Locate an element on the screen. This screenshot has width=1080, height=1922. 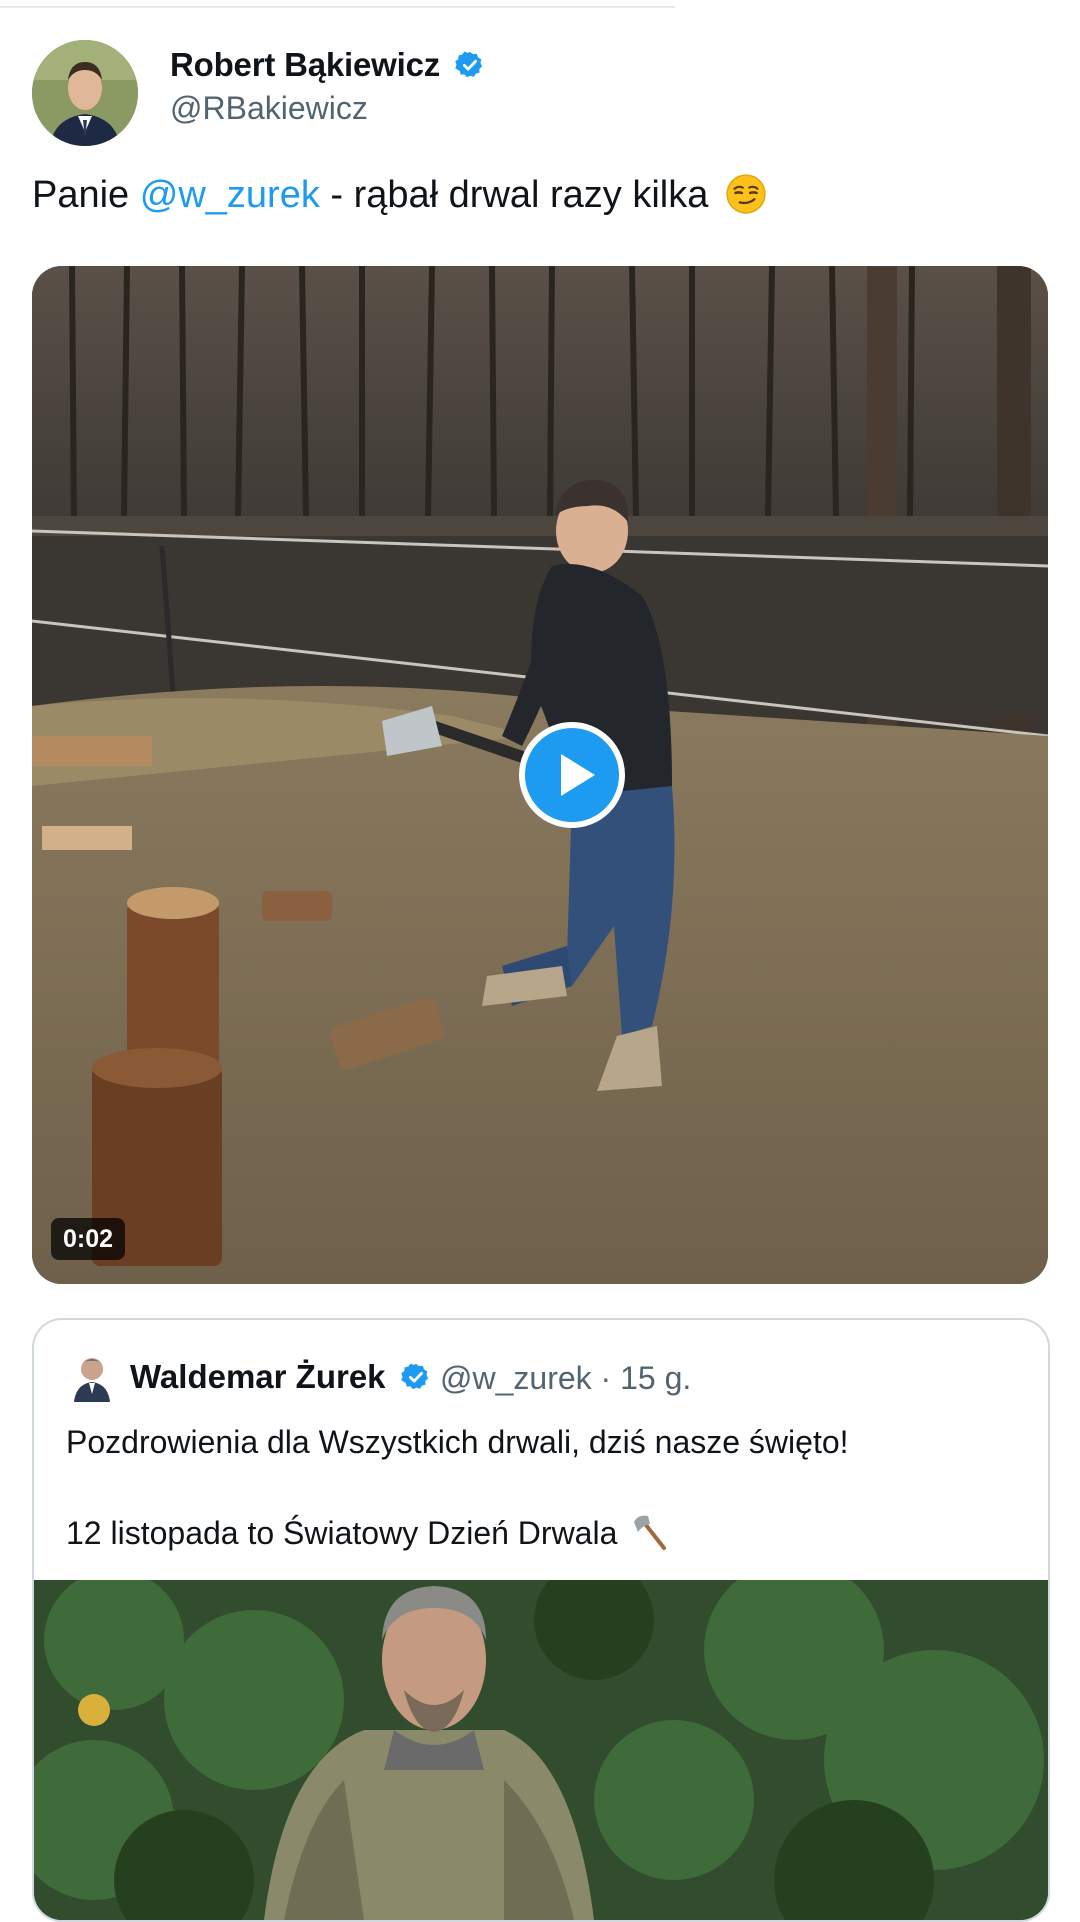
play-button-icon is located at coordinates (572, 775).